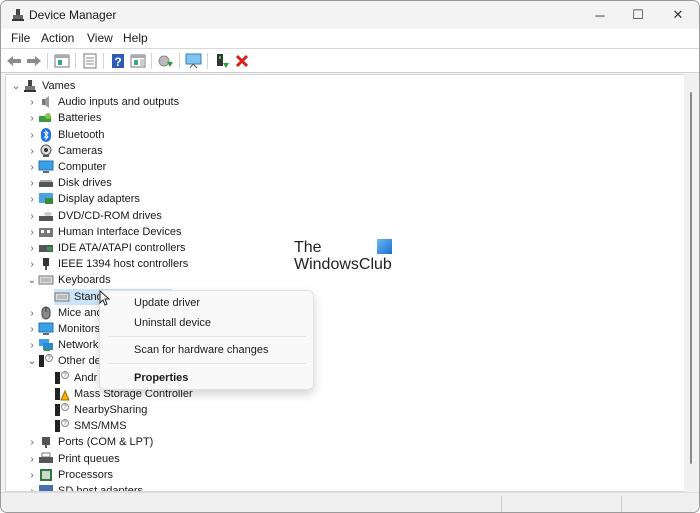 Image resolution: width=700 pixels, height=513 pixels. Describe the element at coordinates (242, 61) in the screenshot. I see `uninstall-device-button` at that location.